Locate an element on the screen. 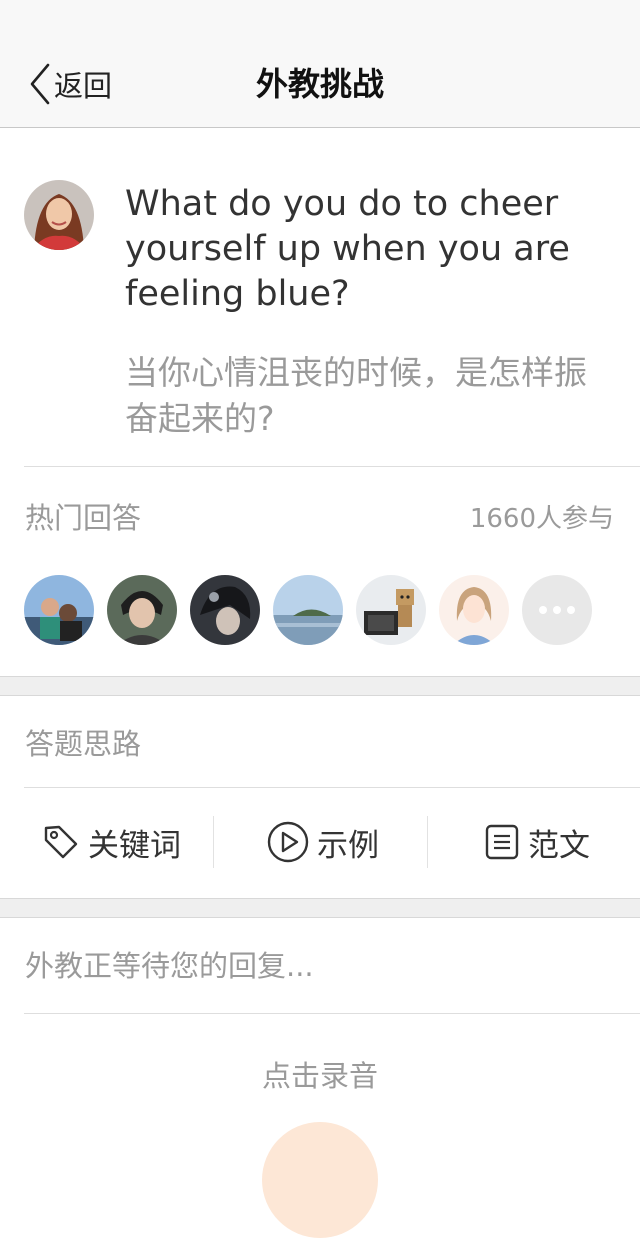 Image resolution: width=640 pixels, height=1238 pixels. model-essay-label: 范文 is located at coordinates (559, 845).